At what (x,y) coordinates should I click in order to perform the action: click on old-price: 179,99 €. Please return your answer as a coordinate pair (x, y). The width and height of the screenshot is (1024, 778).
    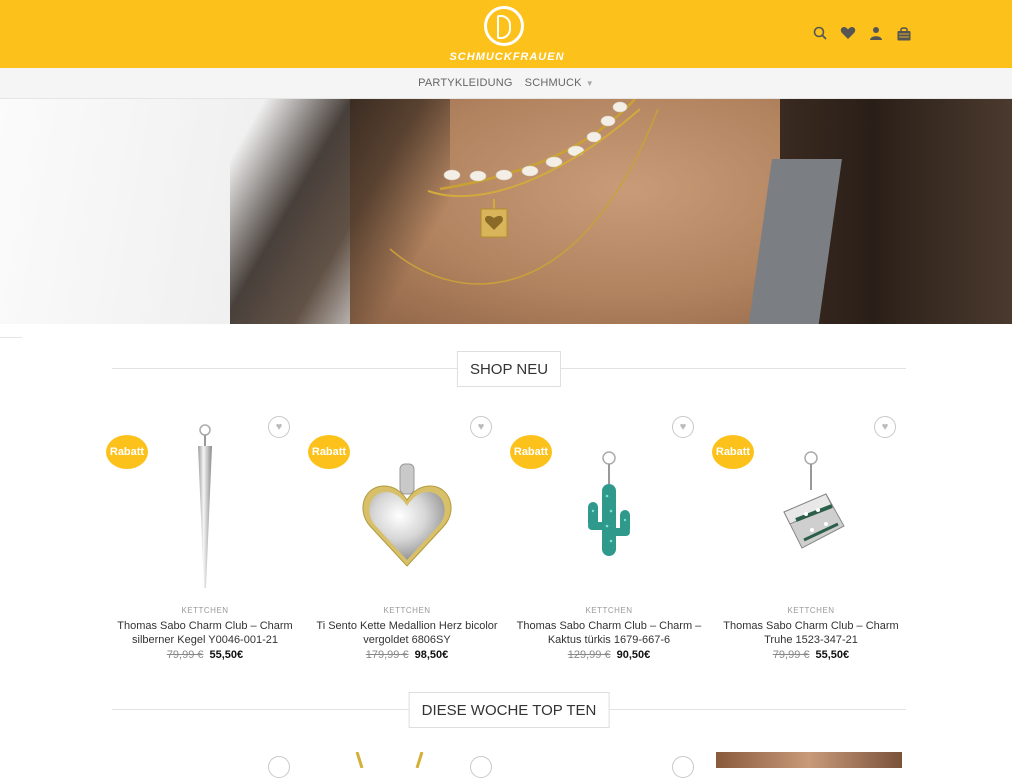
    Looking at the image, I should click on (387, 655).